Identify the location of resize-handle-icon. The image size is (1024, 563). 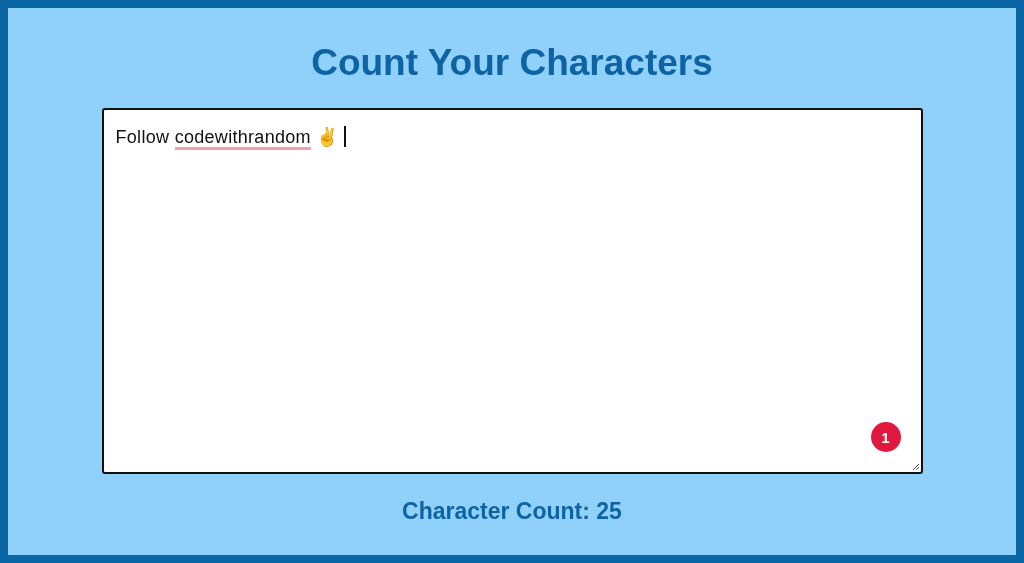
(915, 466).